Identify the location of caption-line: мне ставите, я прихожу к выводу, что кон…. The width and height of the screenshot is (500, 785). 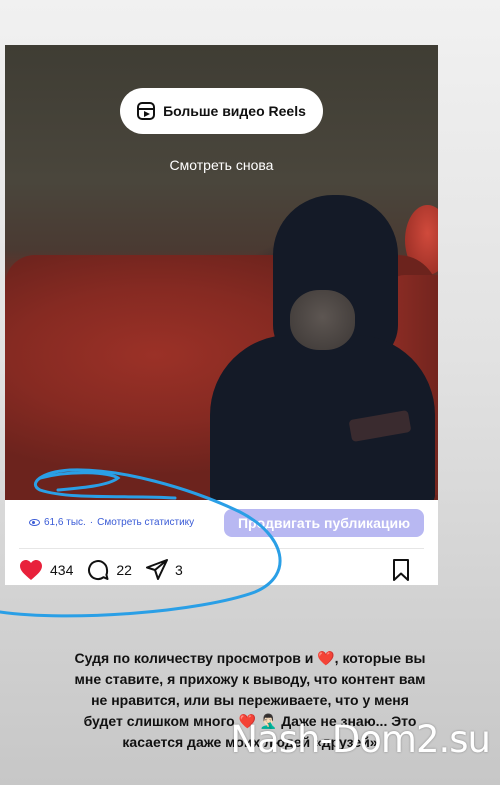
(250, 679).